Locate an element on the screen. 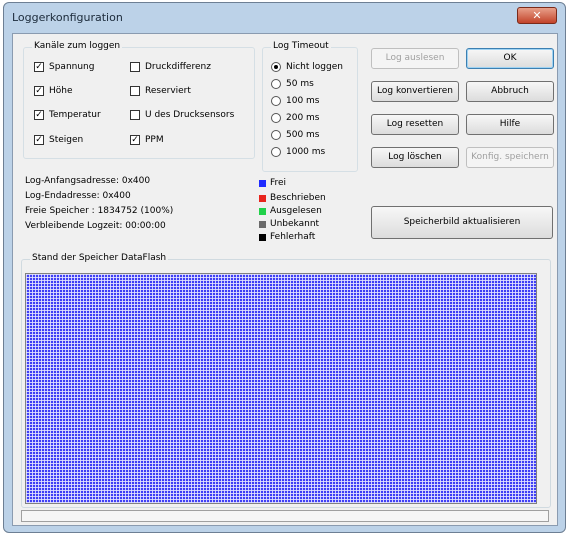  timeout-option-label: 1000 ms is located at coordinates (306, 152).